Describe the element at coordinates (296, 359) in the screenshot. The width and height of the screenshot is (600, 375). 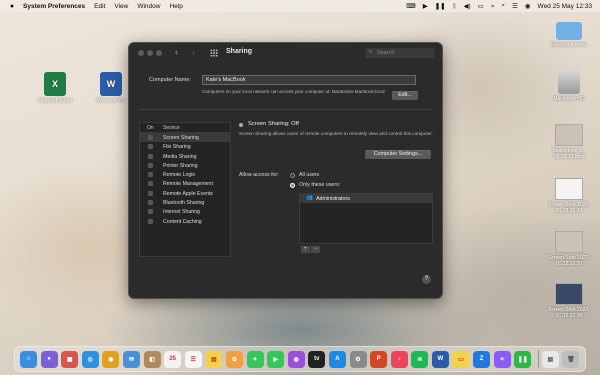
I see `podcasts-icon: ◍` at that location.